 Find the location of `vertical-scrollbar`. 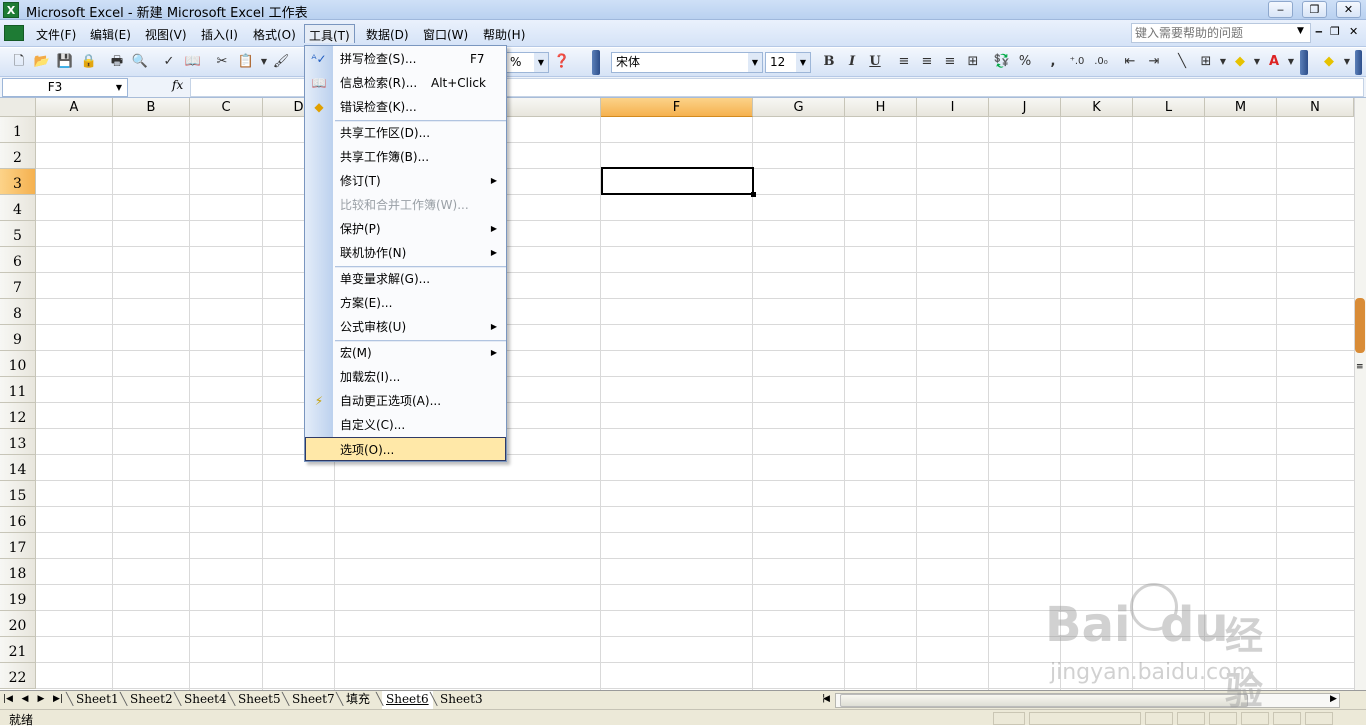

vertical-scrollbar is located at coordinates (1360, 394).